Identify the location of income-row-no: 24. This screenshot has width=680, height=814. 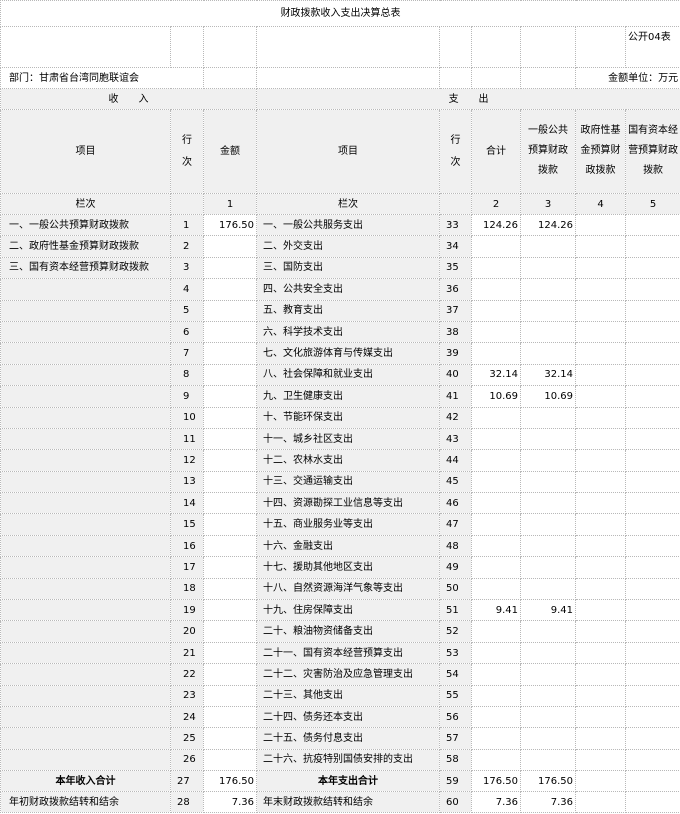
(187, 717).